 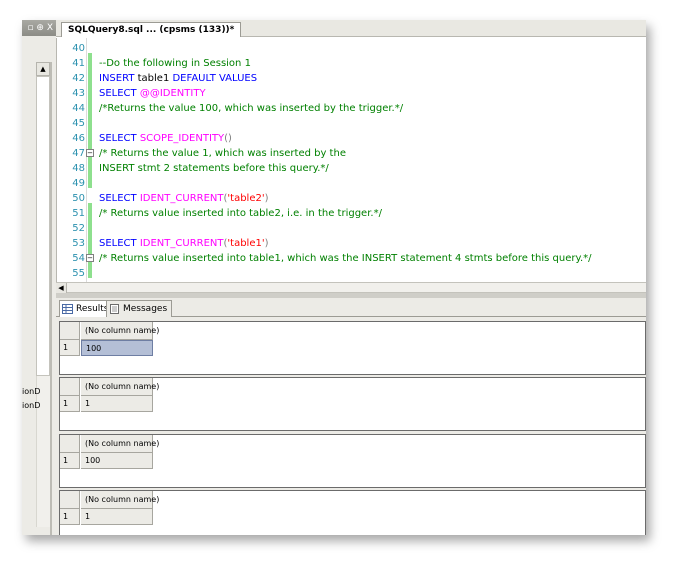 What do you see at coordinates (78, 228) in the screenshot?
I see `line-number: 52` at bounding box center [78, 228].